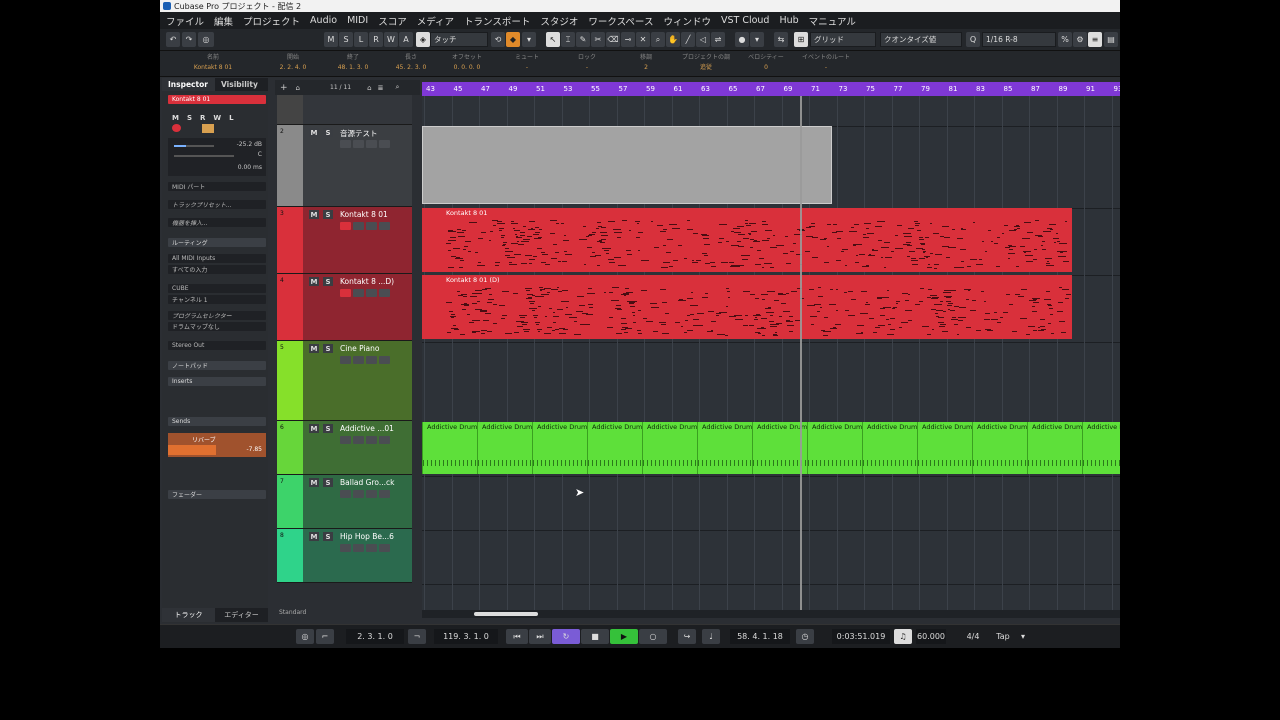 This screenshot has height=720, width=1280. What do you see at coordinates (367, 482) in the screenshot?
I see `track-name: Ballad Gro...ck` at bounding box center [367, 482].